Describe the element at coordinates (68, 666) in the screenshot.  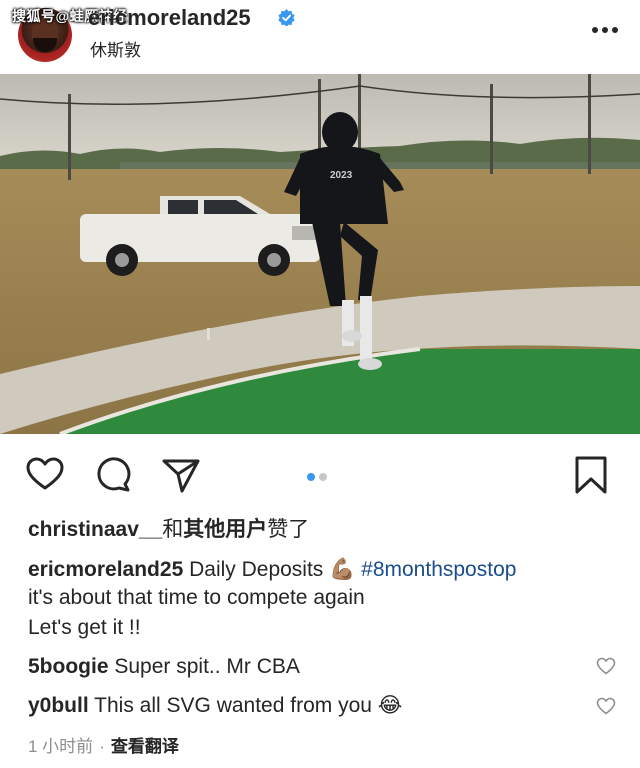
I see `comment-username: 5boogie` at that location.